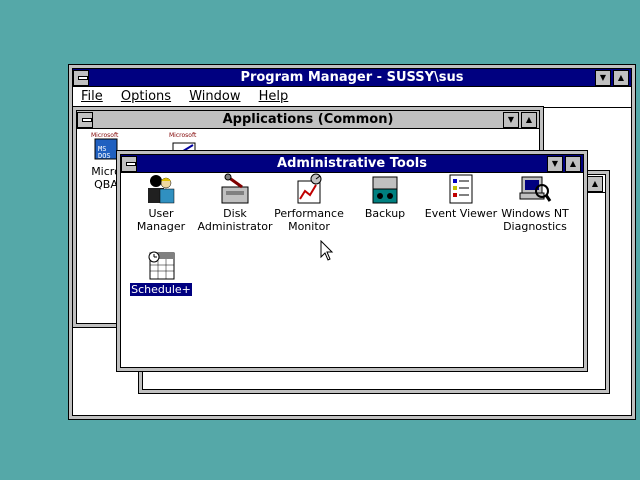 The image size is (640, 480). Describe the element at coordinates (511, 120) in the screenshot. I see `applications-minimize-button: ▼` at that location.